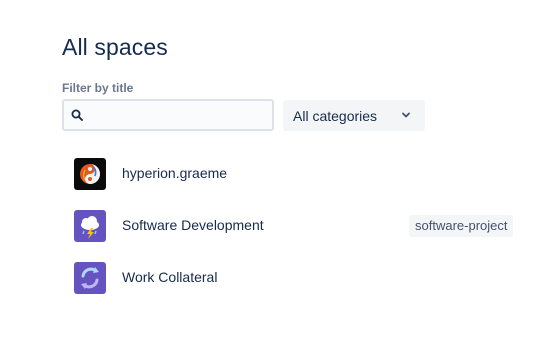 The height and width of the screenshot is (340, 545). I want to click on page-title: All spaces, so click(115, 47).